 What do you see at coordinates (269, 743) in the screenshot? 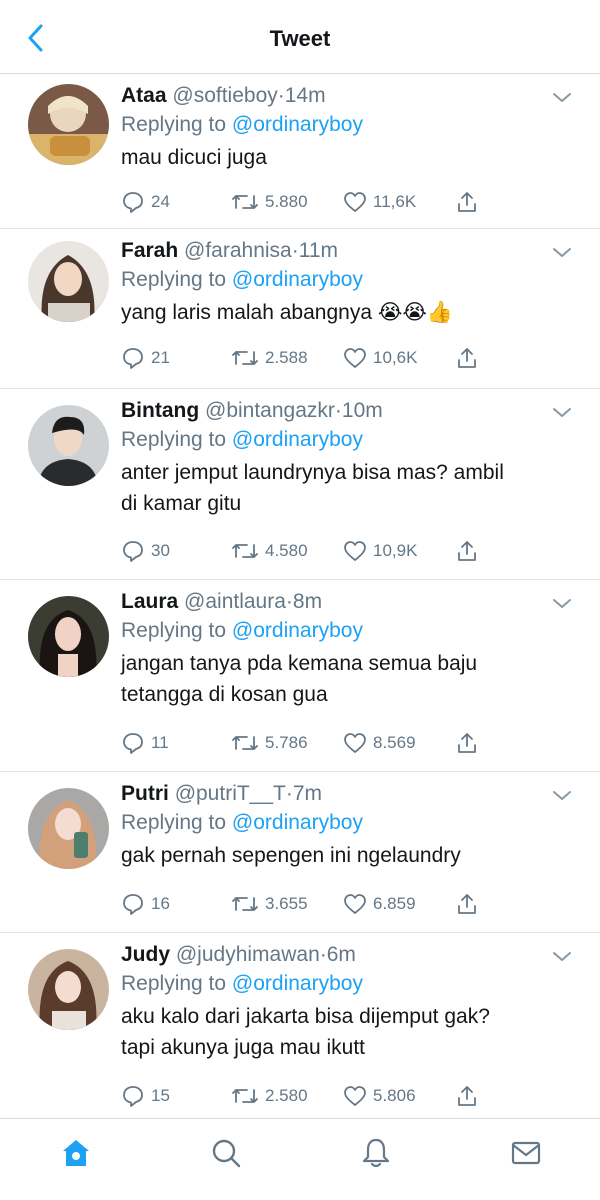
I see `retweet-button: 5.786` at bounding box center [269, 743].